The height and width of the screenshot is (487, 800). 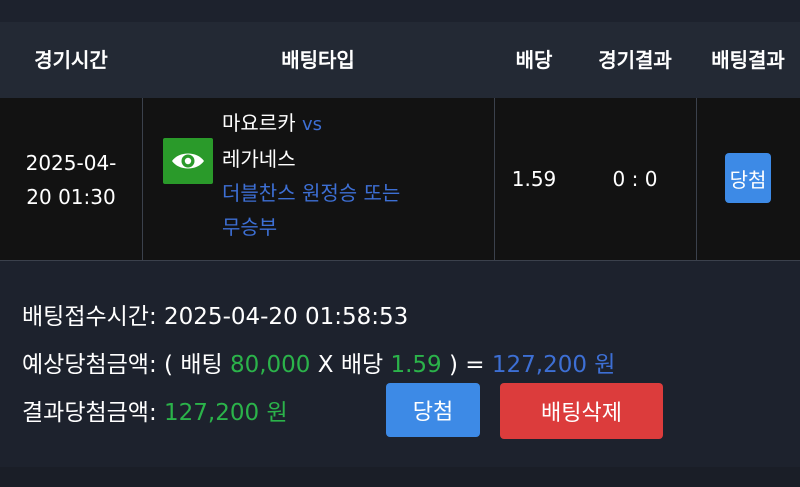 I want to click on result-badge: 당첨, so click(x=748, y=178).